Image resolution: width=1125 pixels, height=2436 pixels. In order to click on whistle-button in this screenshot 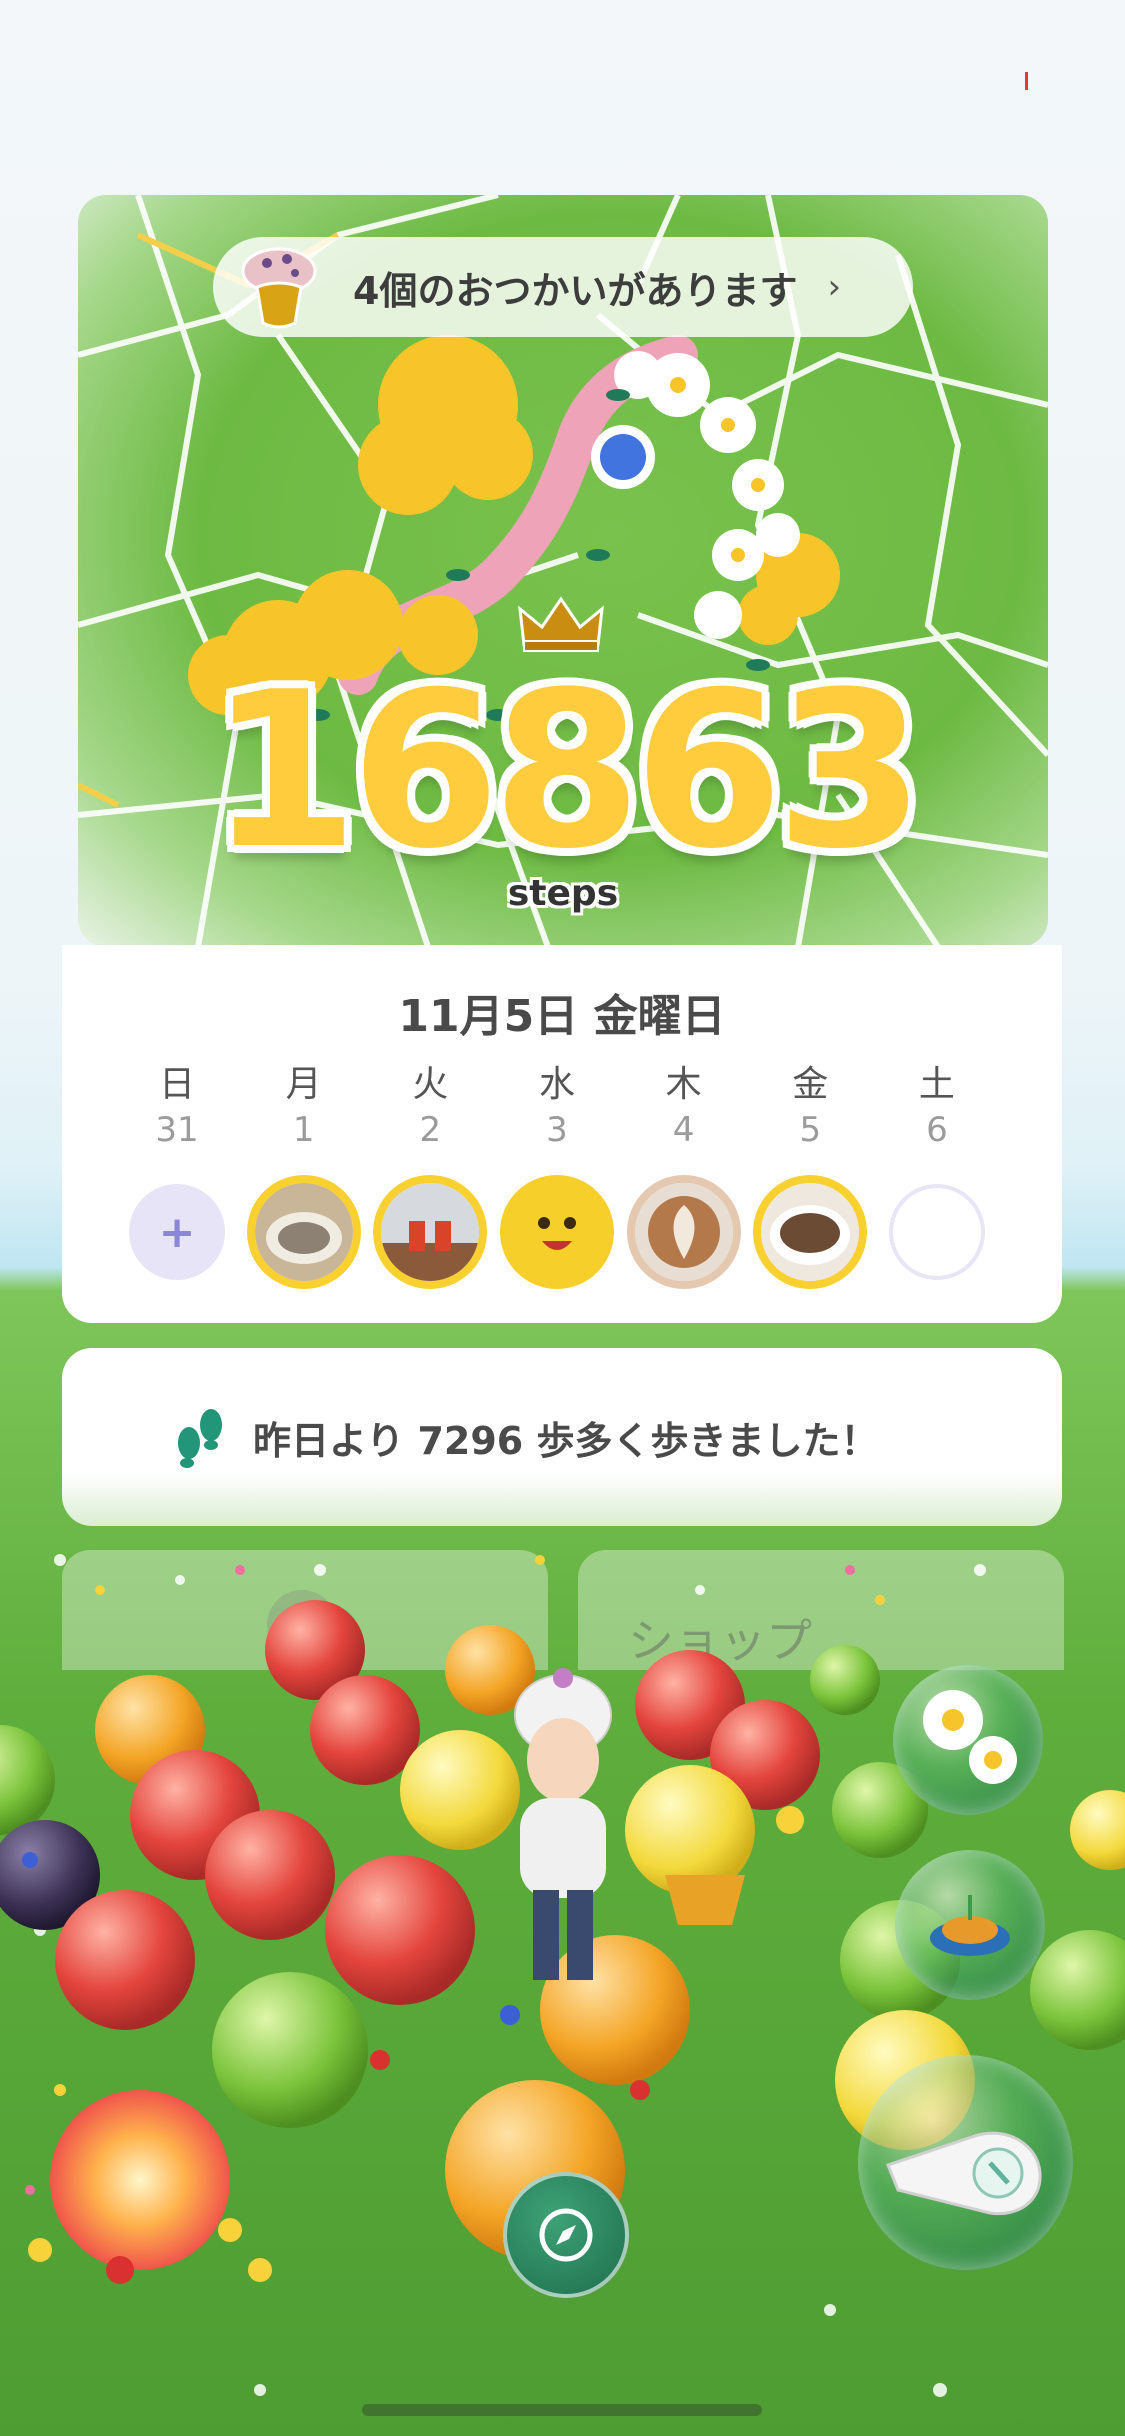, I will do `click(965, 2162)`.